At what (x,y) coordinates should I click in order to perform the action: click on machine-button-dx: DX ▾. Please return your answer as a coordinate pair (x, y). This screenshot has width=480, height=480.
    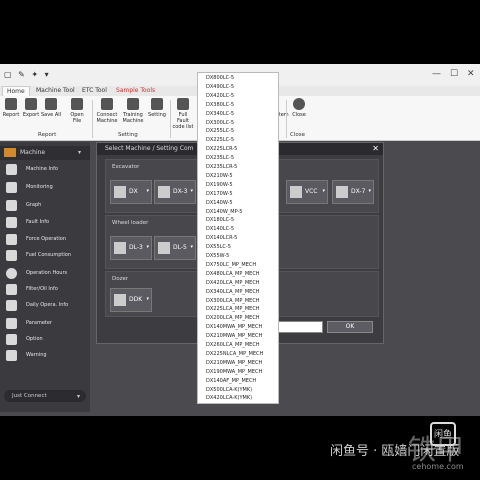
    Looking at the image, I should click on (131, 192).